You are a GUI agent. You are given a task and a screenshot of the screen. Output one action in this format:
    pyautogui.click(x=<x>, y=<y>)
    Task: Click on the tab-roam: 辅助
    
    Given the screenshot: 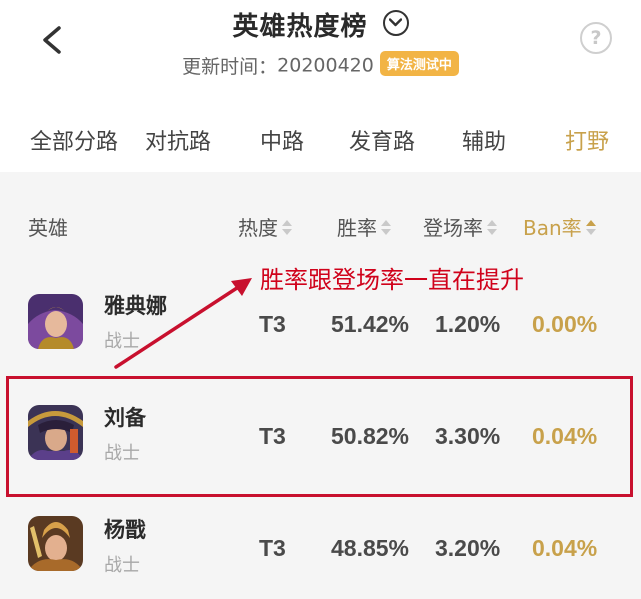 What is the action you would take?
    pyautogui.click(x=484, y=140)
    